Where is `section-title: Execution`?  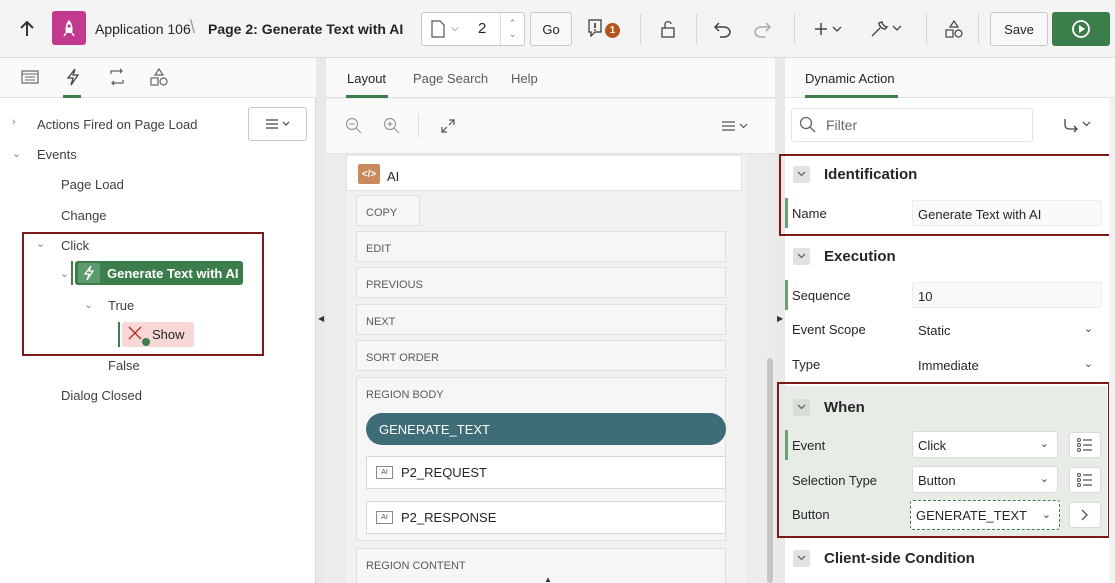 section-title: Execution is located at coordinates (860, 256).